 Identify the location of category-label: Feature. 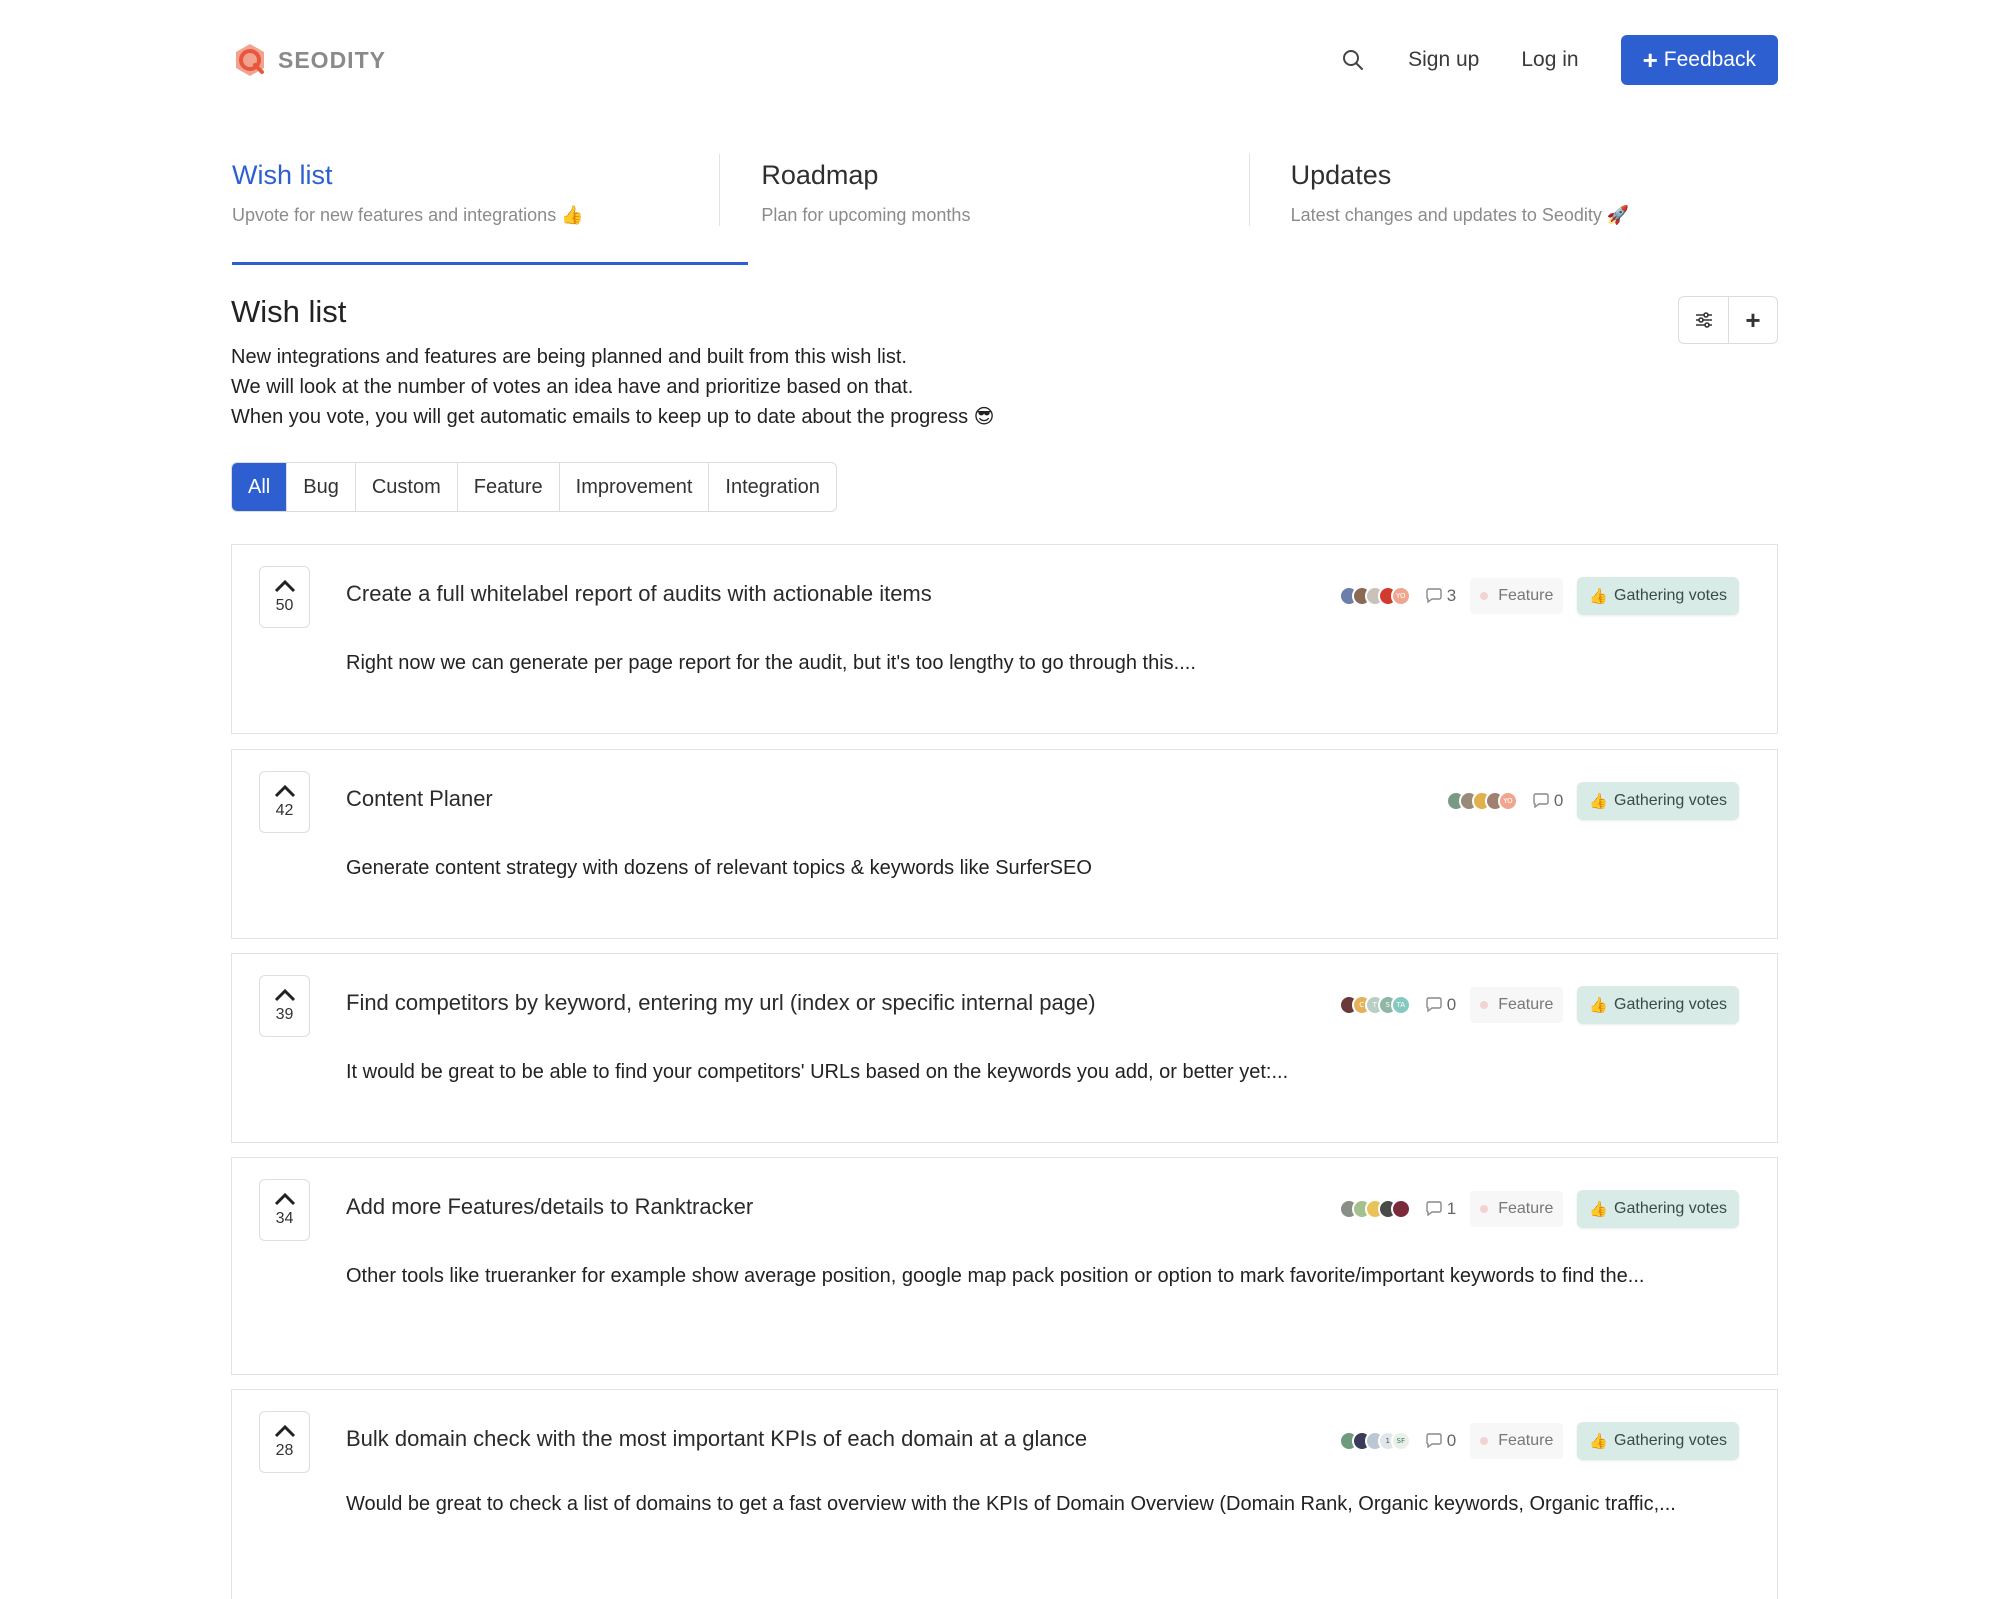
(1526, 1440).